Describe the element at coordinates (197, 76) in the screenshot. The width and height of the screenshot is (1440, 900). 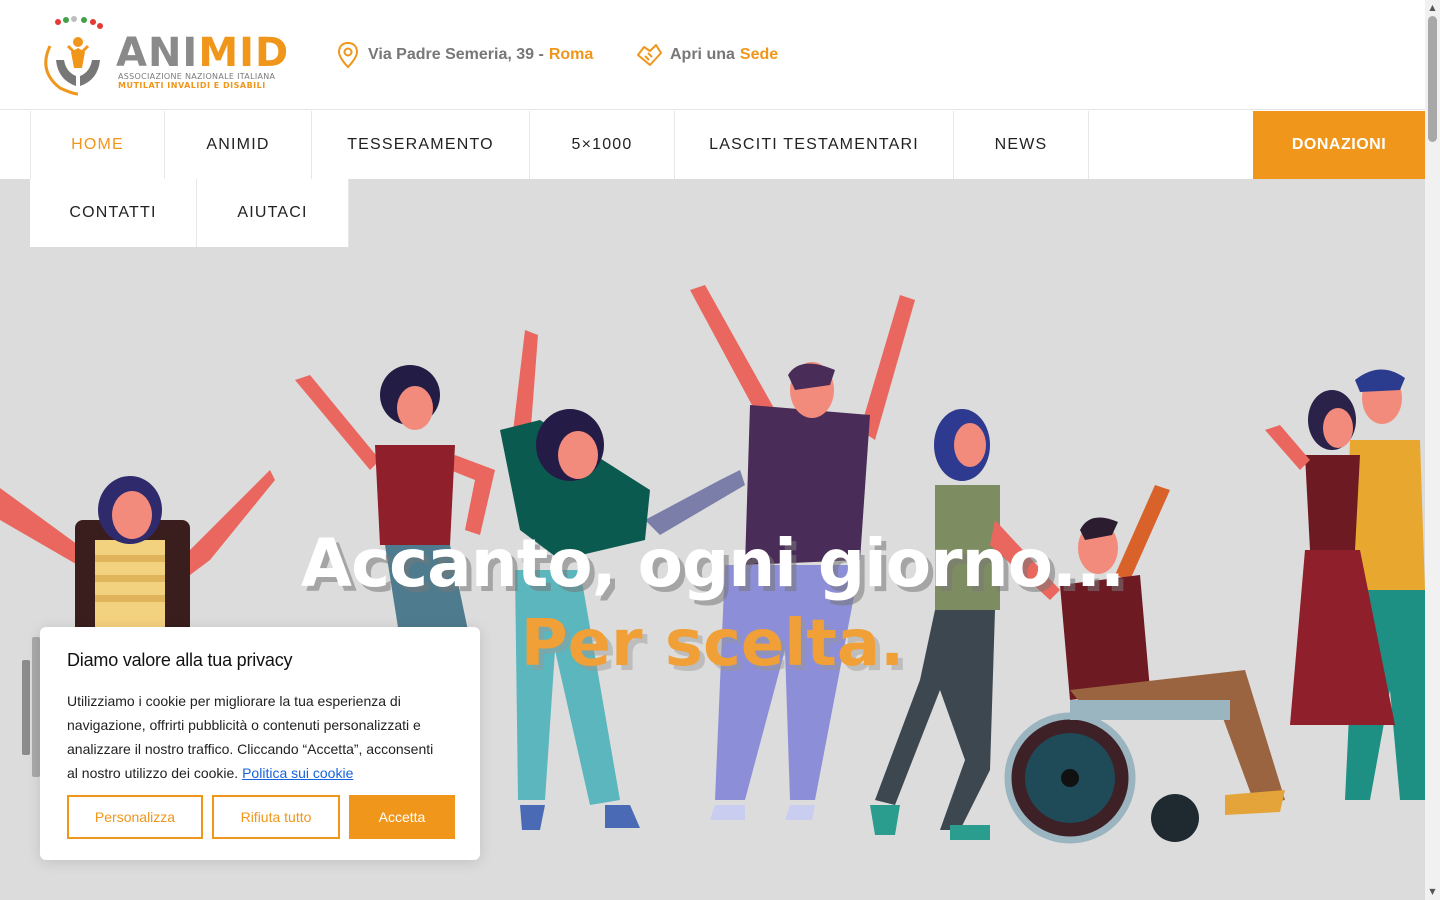
I see `logo-subtitle-1: ASSOCIAZIONE NAZIONALE ITALIANA` at that location.